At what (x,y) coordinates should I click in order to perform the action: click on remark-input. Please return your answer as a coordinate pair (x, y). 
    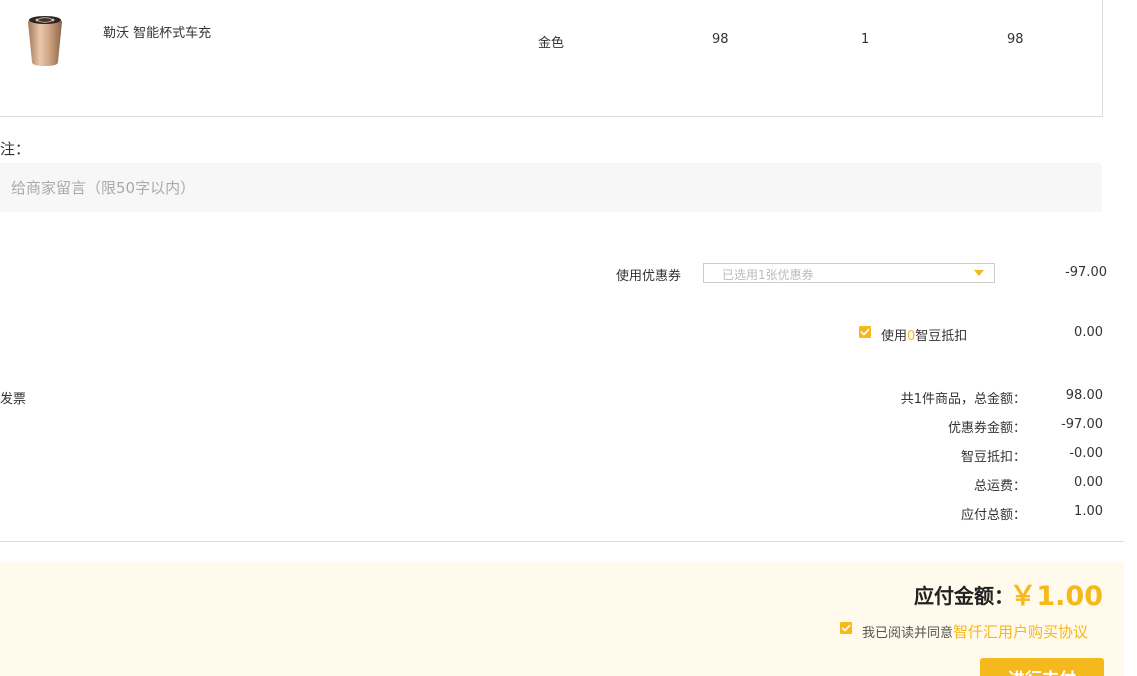
    Looking at the image, I should click on (551, 187).